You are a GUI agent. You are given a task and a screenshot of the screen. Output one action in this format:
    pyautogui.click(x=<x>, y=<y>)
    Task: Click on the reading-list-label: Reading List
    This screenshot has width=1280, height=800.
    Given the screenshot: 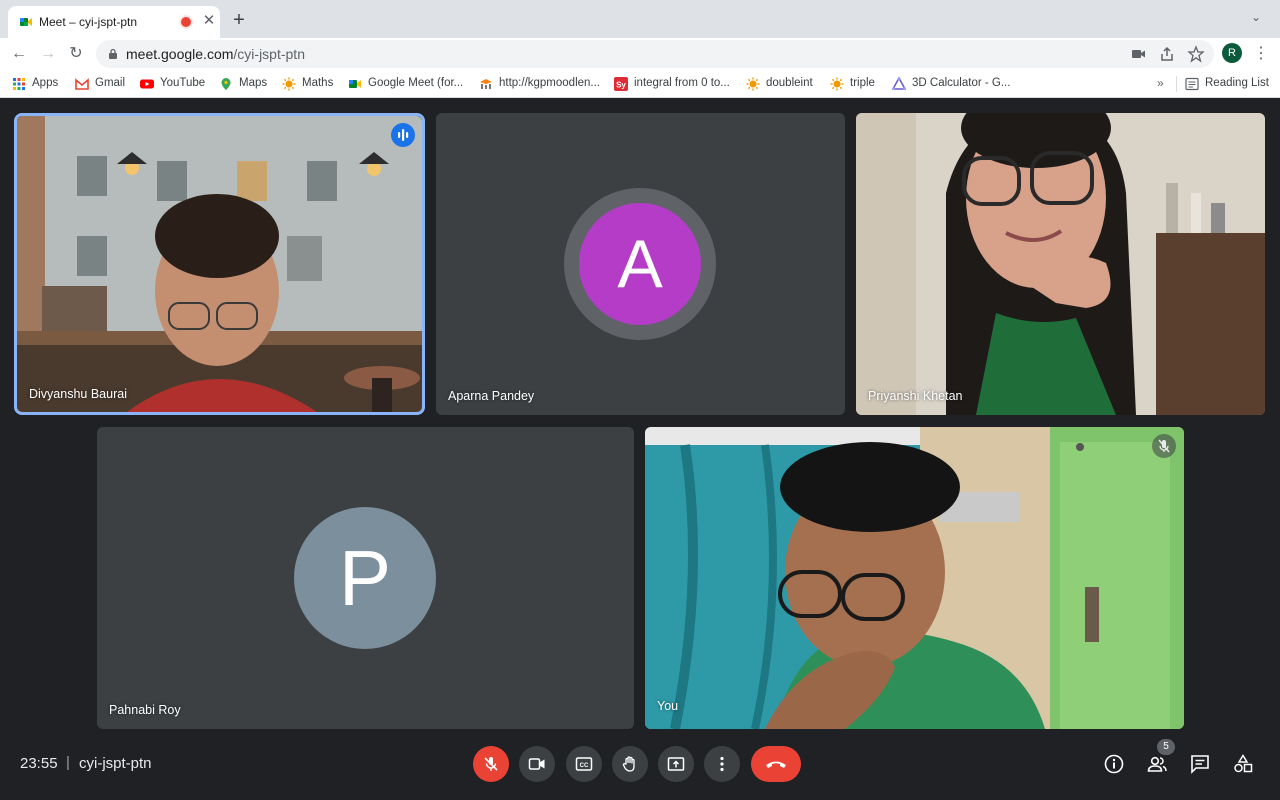 What is the action you would take?
    pyautogui.click(x=1237, y=83)
    